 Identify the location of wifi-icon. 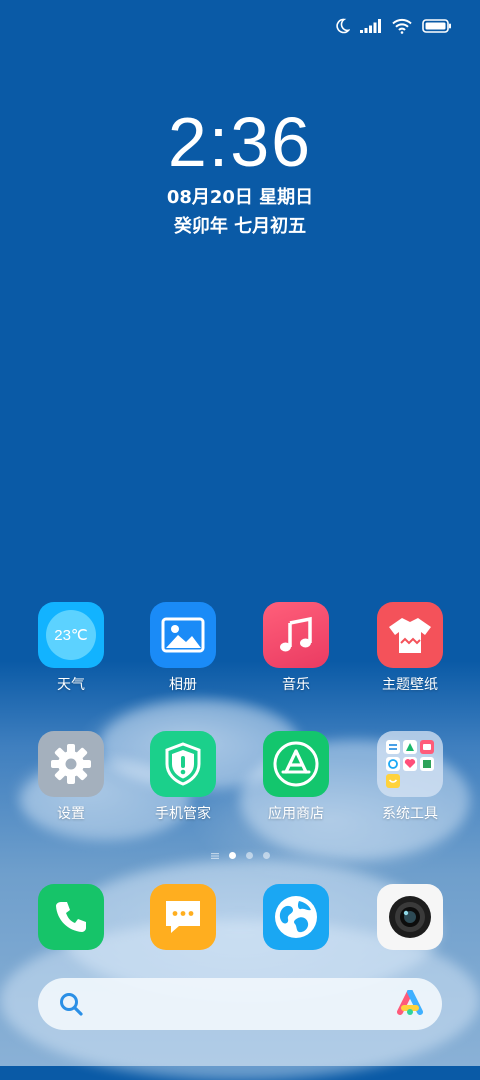
(402, 26).